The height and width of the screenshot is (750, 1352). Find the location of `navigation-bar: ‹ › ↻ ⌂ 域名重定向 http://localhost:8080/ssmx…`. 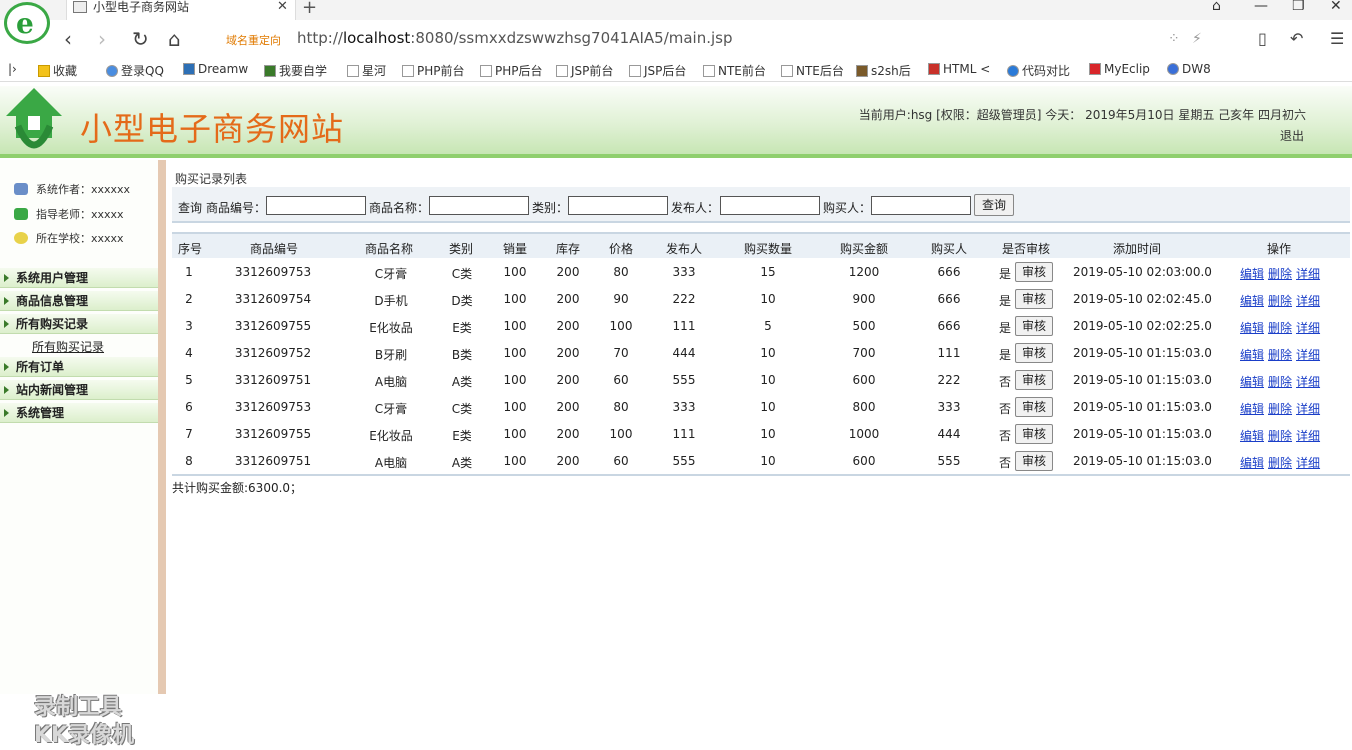

navigation-bar: ‹ › ↻ ⌂ 域名重定向 http://localhost:8080/ssmx… is located at coordinates (676, 39).